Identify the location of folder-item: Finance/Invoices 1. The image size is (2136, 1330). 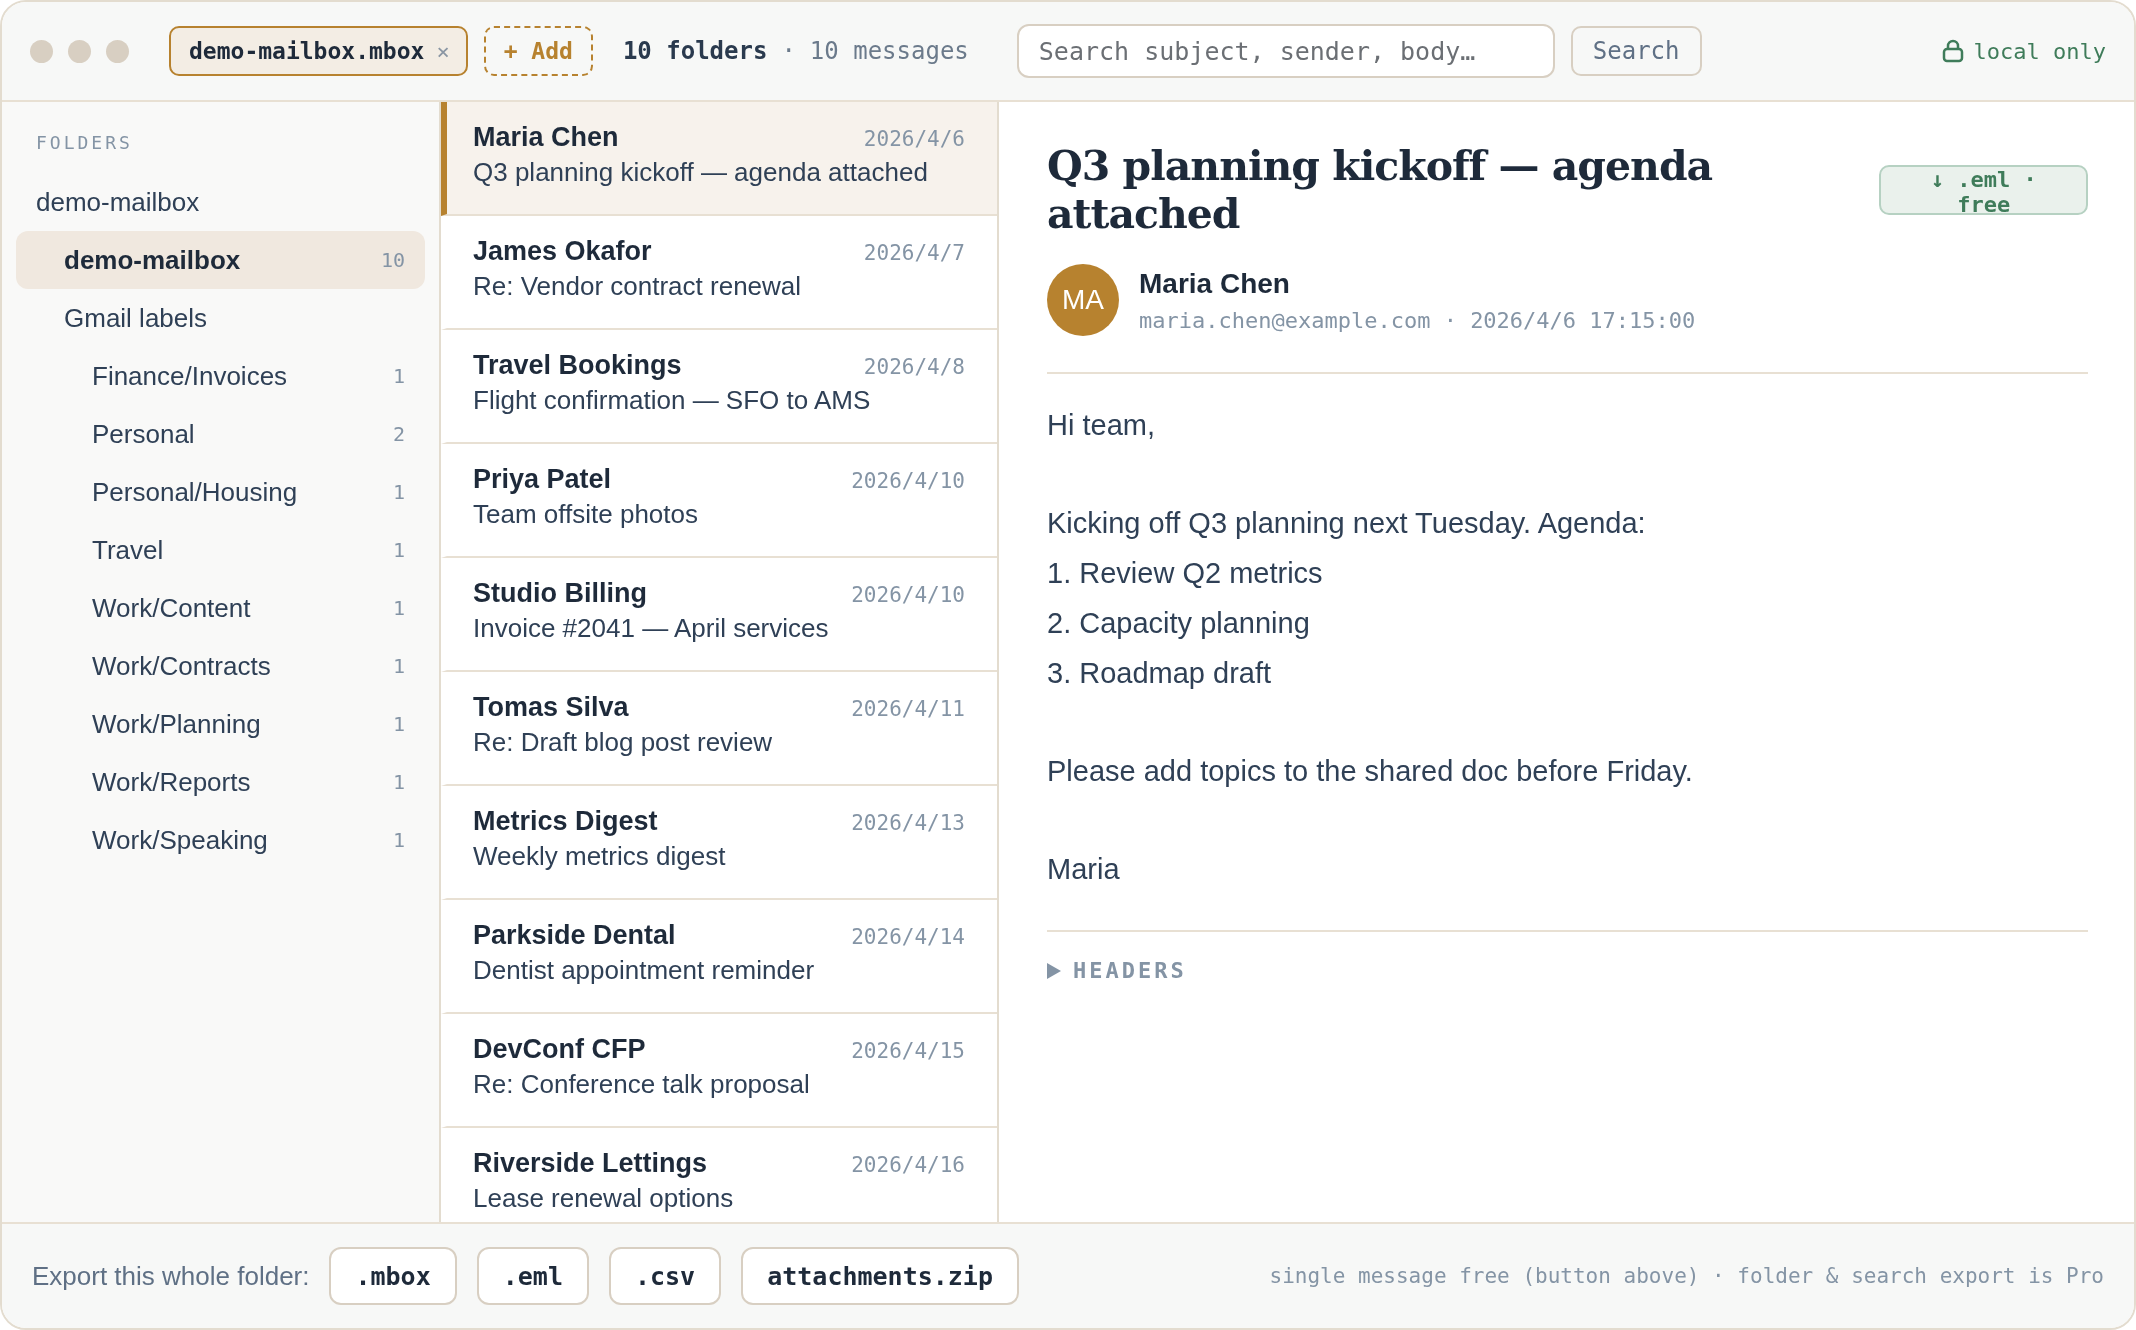
(220, 376).